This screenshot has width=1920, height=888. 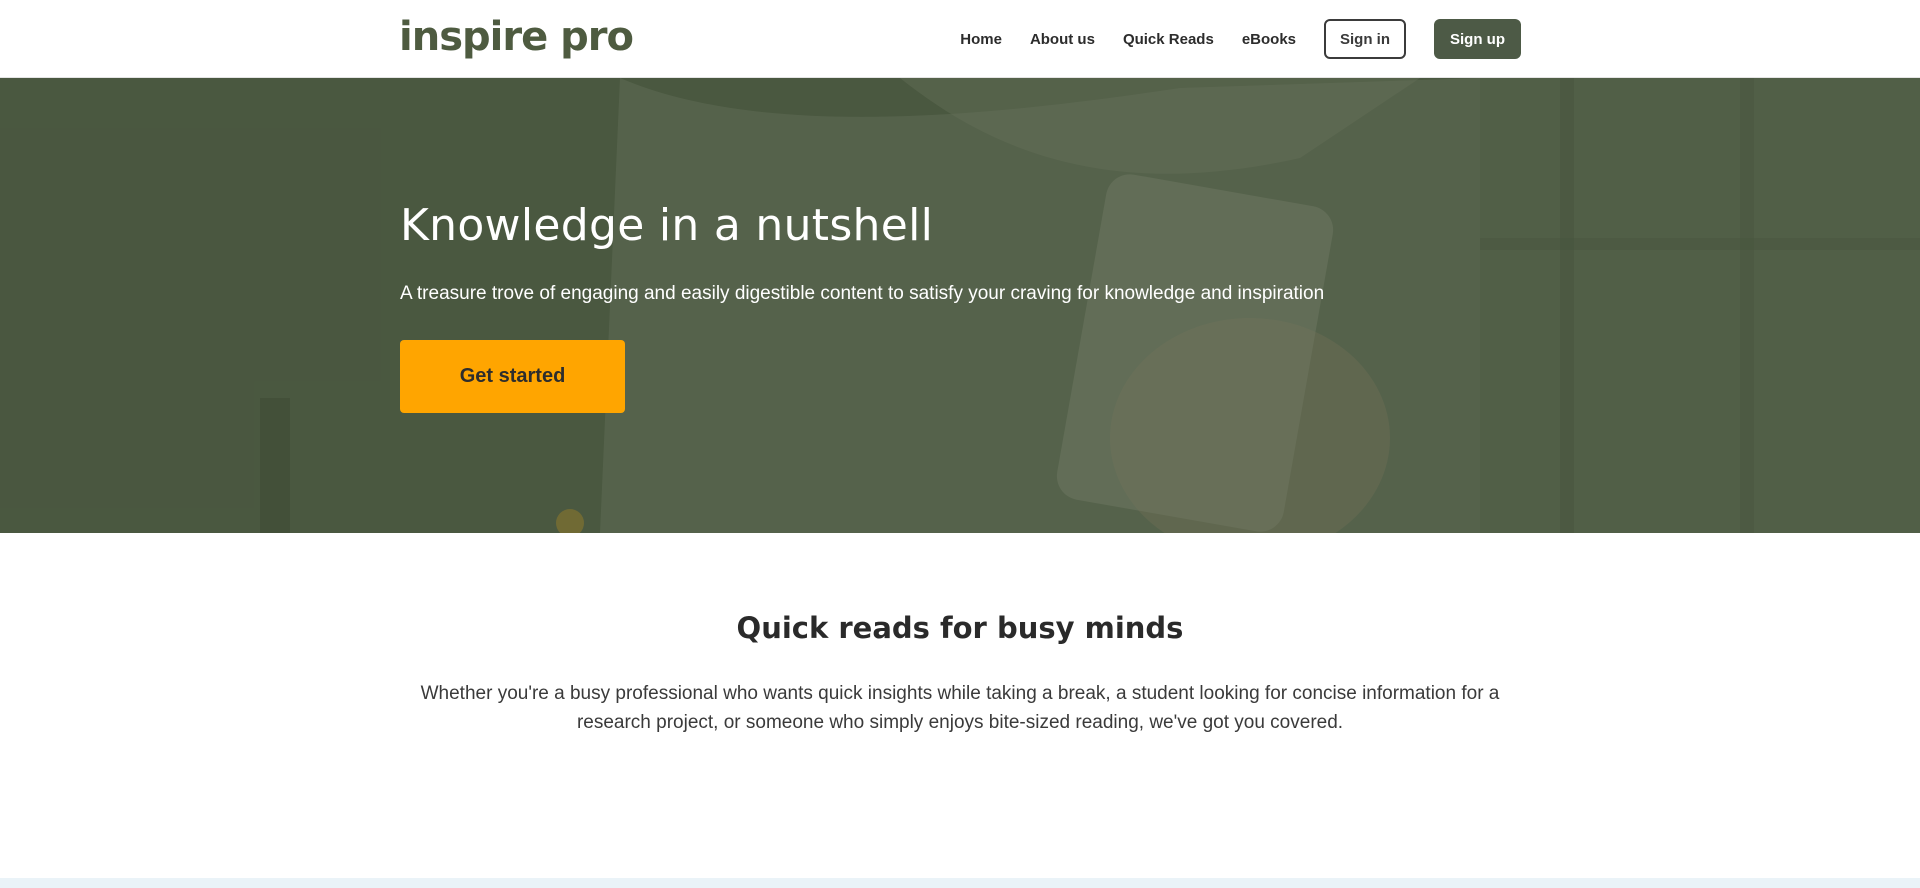 I want to click on quick-reads-title: Quick reads for busy minds, so click(x=960, y=628).